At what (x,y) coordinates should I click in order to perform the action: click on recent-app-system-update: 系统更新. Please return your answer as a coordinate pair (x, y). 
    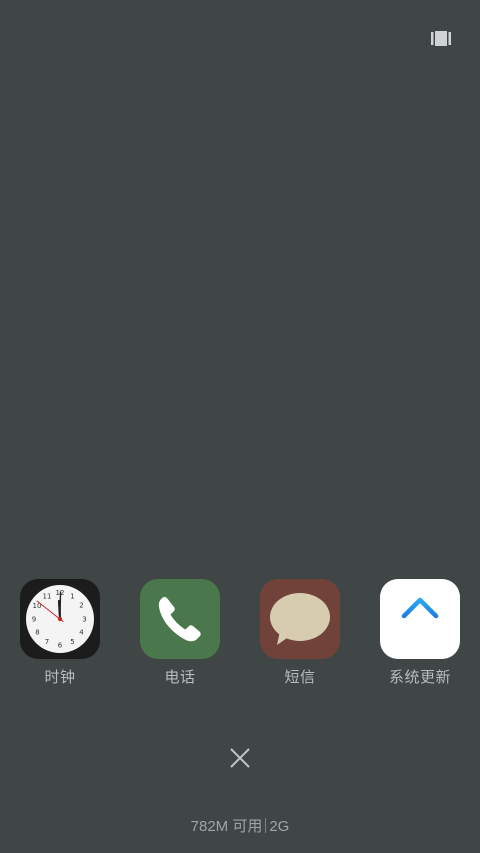
    Looking at the image, I should click on (420, 633).